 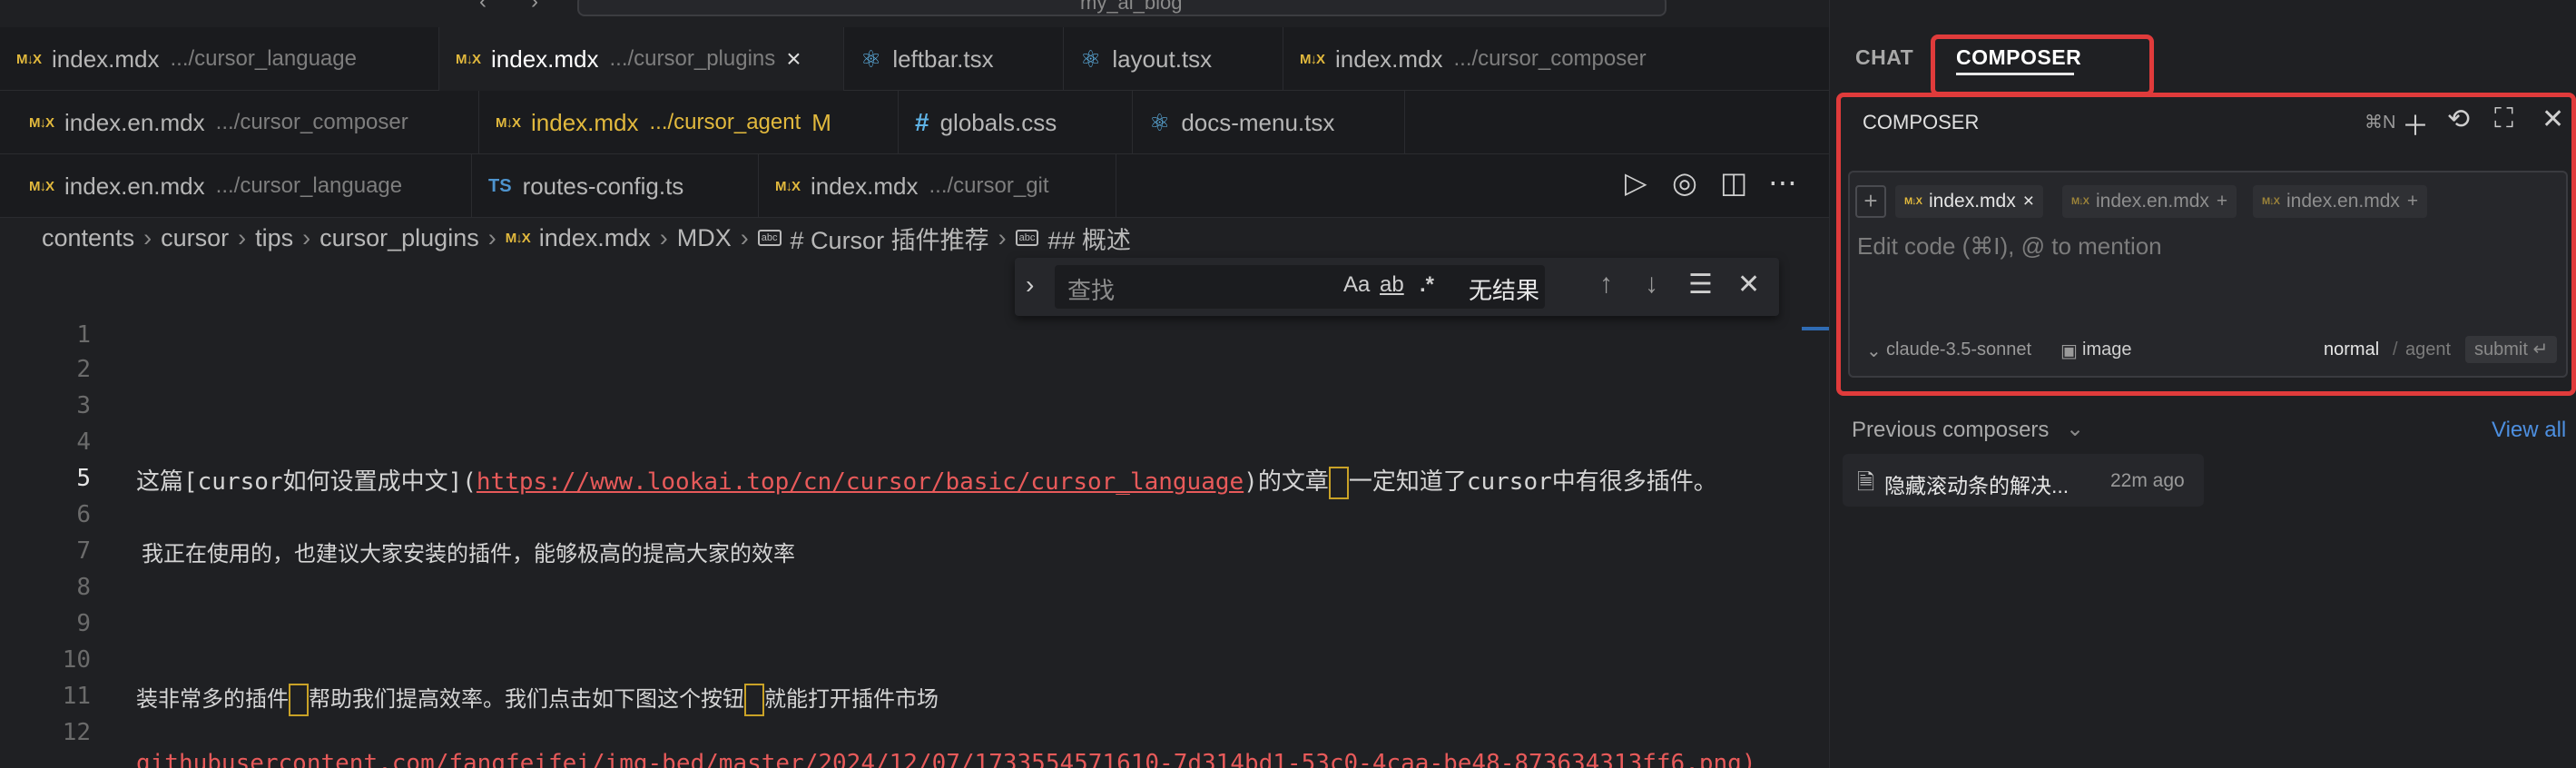 What do you see at coordinates (83, 442) in the screenshot?
I see `line-number: 4` at bounding box center [83, 442].